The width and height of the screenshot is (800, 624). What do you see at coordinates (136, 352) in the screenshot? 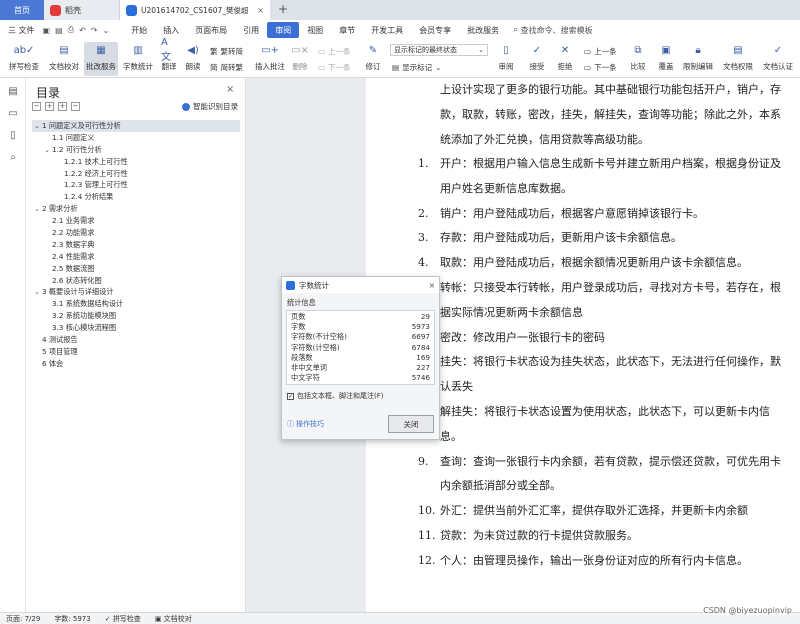
I see `toc-item: 5 项目管理` at bounding box center [136, 352].